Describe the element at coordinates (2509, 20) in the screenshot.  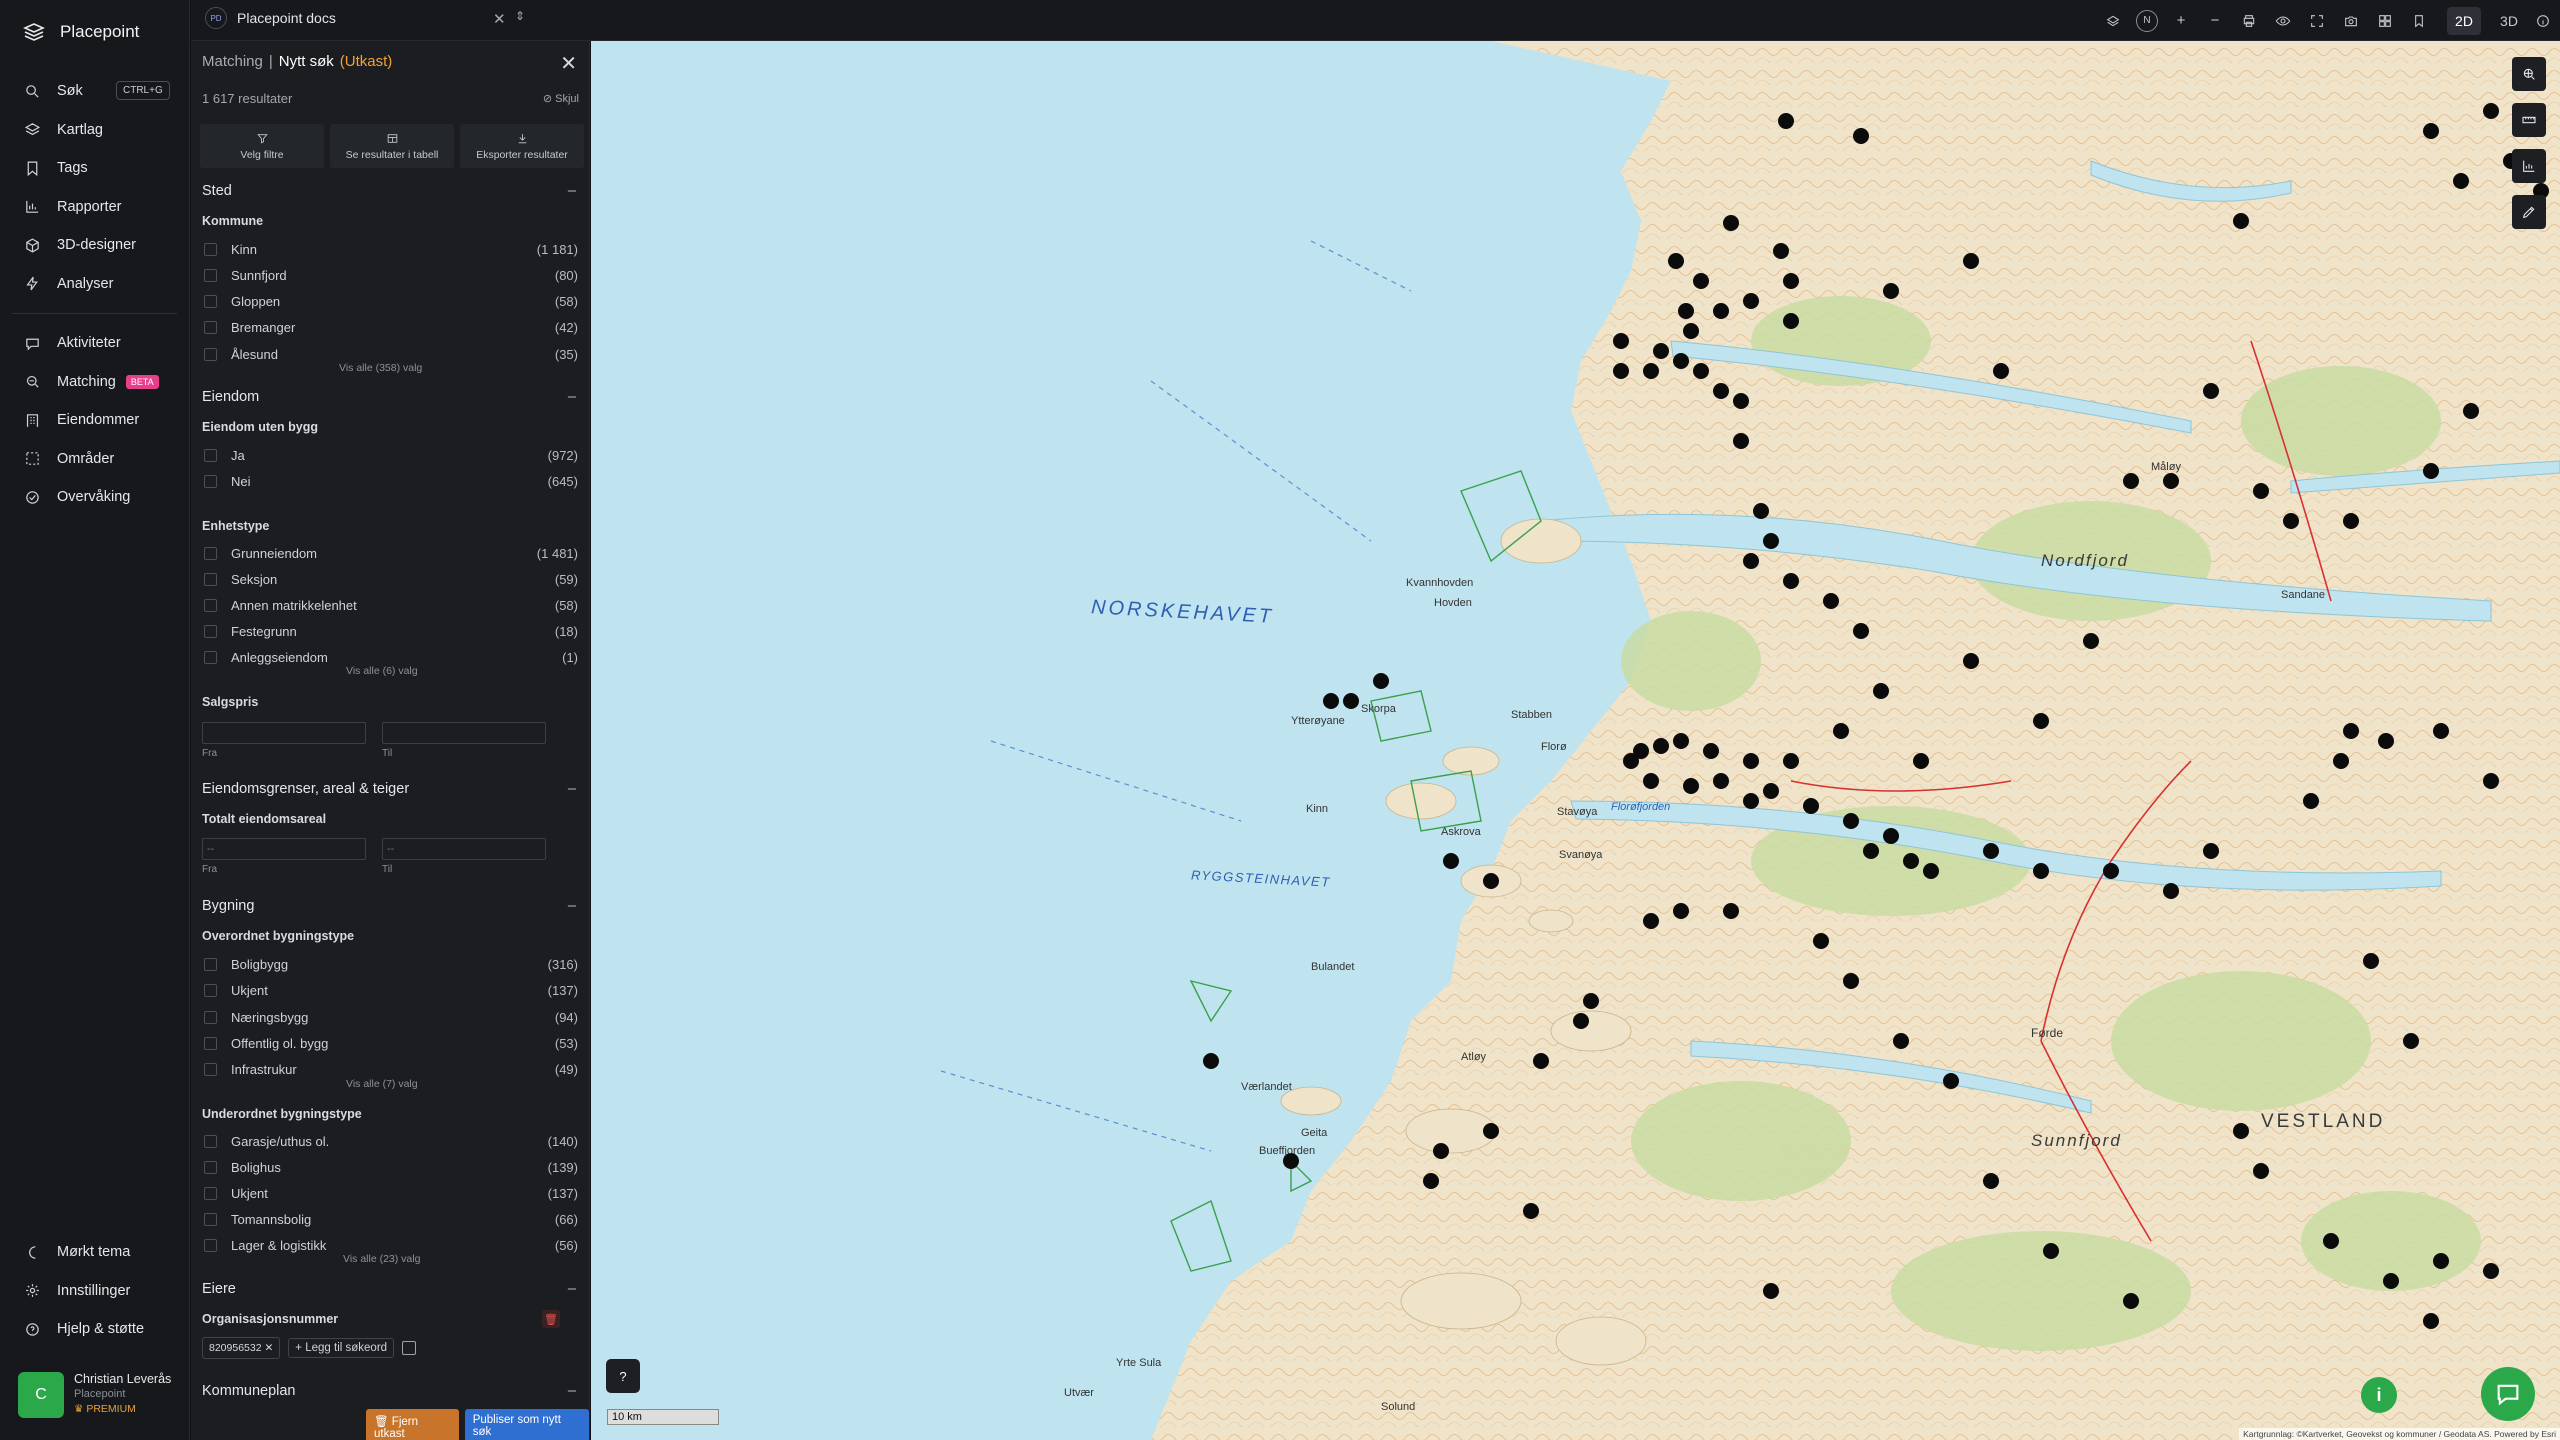
I see `mode-3d-button: 3D` at that location.